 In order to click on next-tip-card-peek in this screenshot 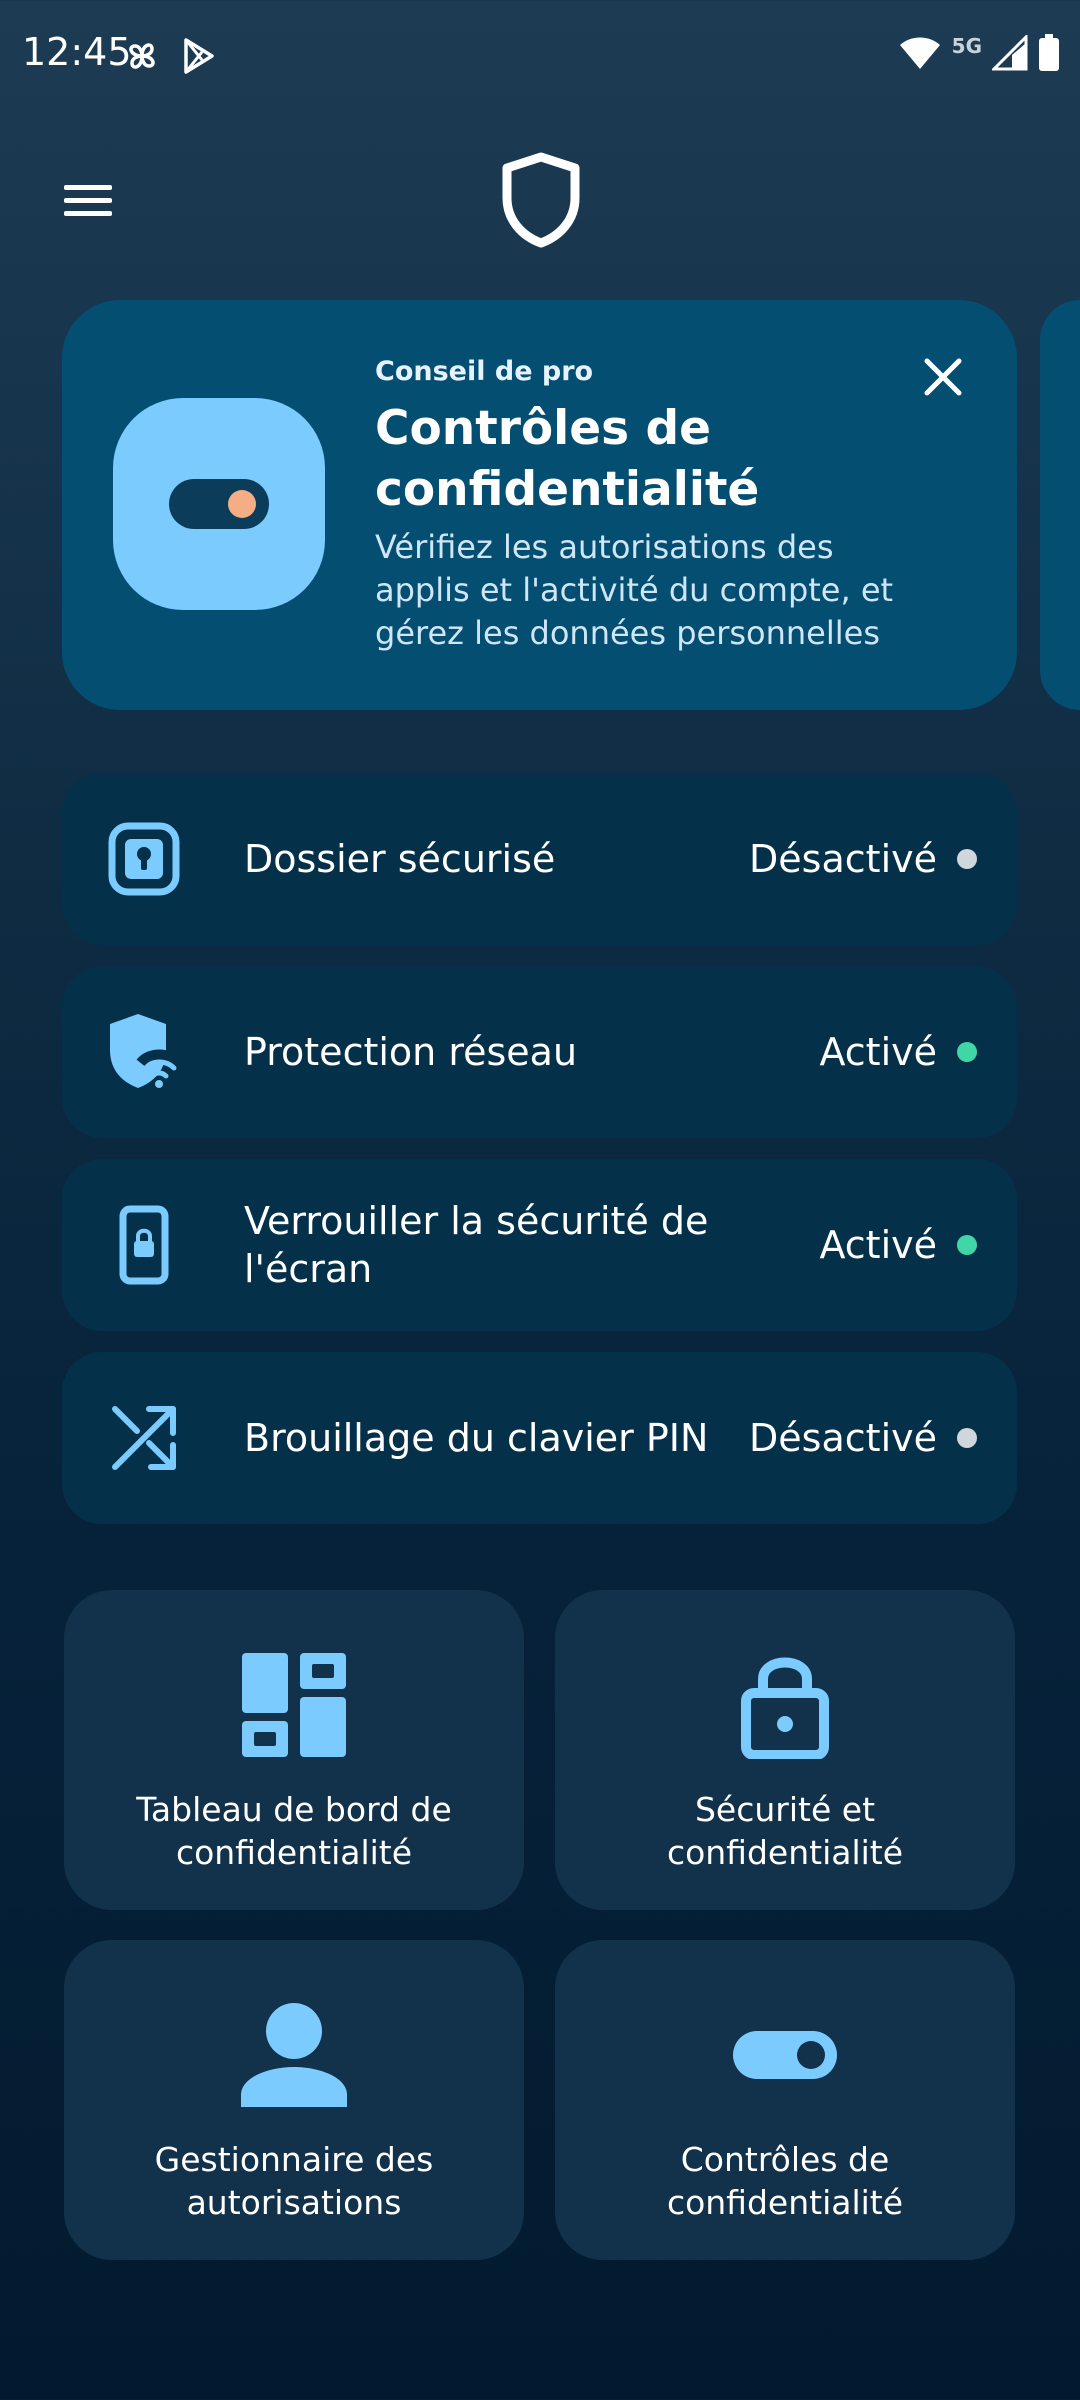, I will do `click(1060, 505)`.